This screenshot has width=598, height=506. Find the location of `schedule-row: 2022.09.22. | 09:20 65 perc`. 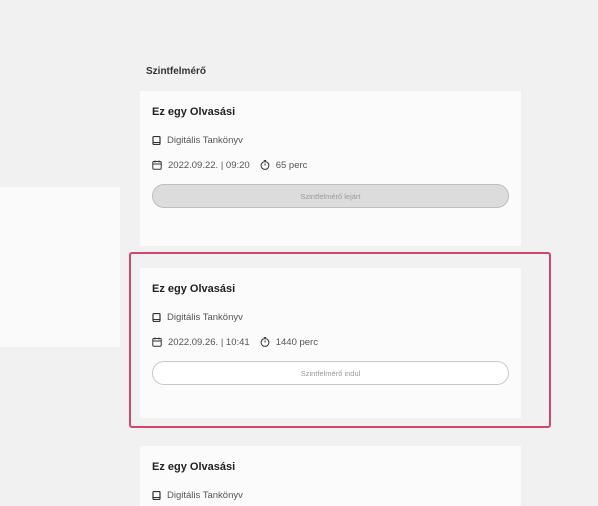

schedule-row: 2022.09.22. | 09:20 65 perc is located at coordinates (331, 165).